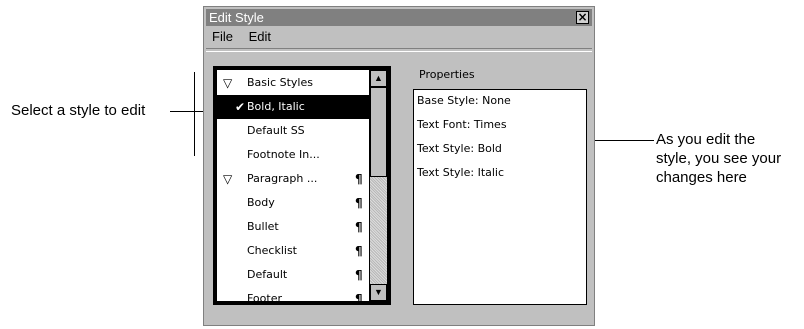  I want to click on style-name: Bullet, so click(263, 226).